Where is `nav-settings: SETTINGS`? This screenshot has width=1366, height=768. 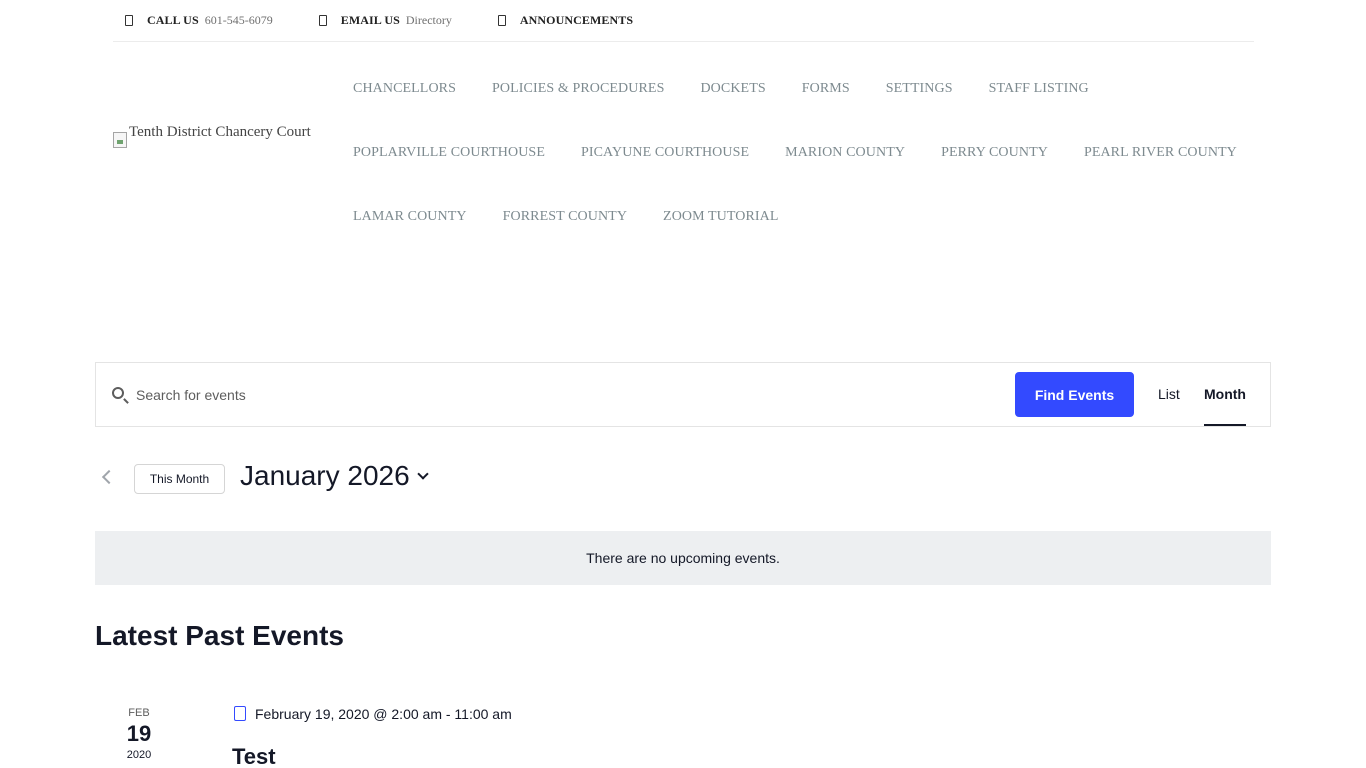
nav-settings: SETTINGS is located at coordinates (919, 89).